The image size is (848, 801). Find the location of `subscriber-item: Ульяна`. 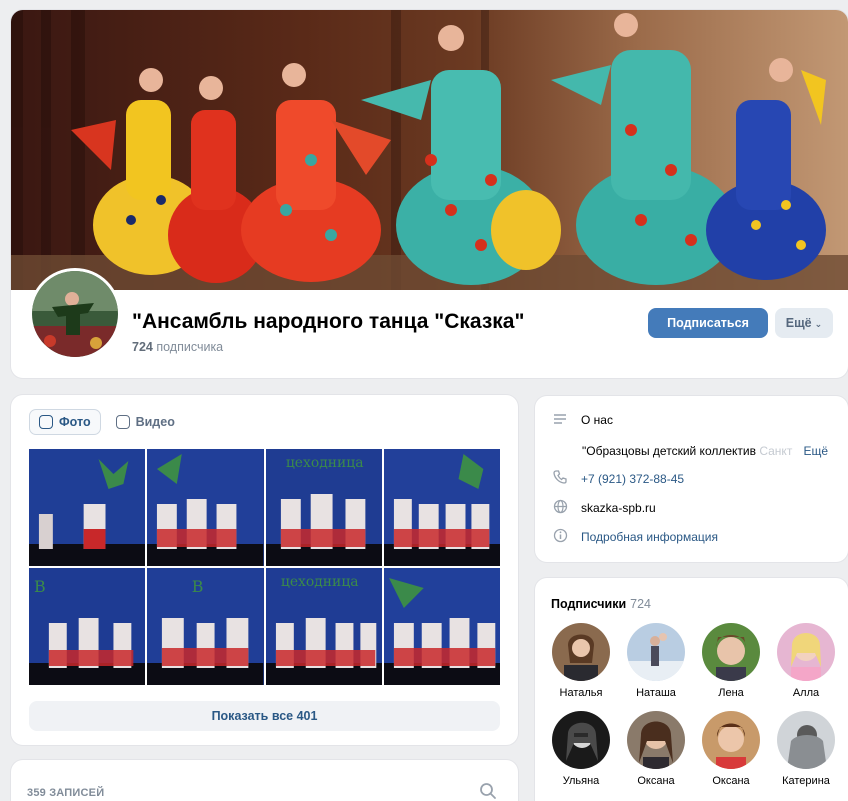

subscriber-item: Ульяна is located at coordinates (581, 749).